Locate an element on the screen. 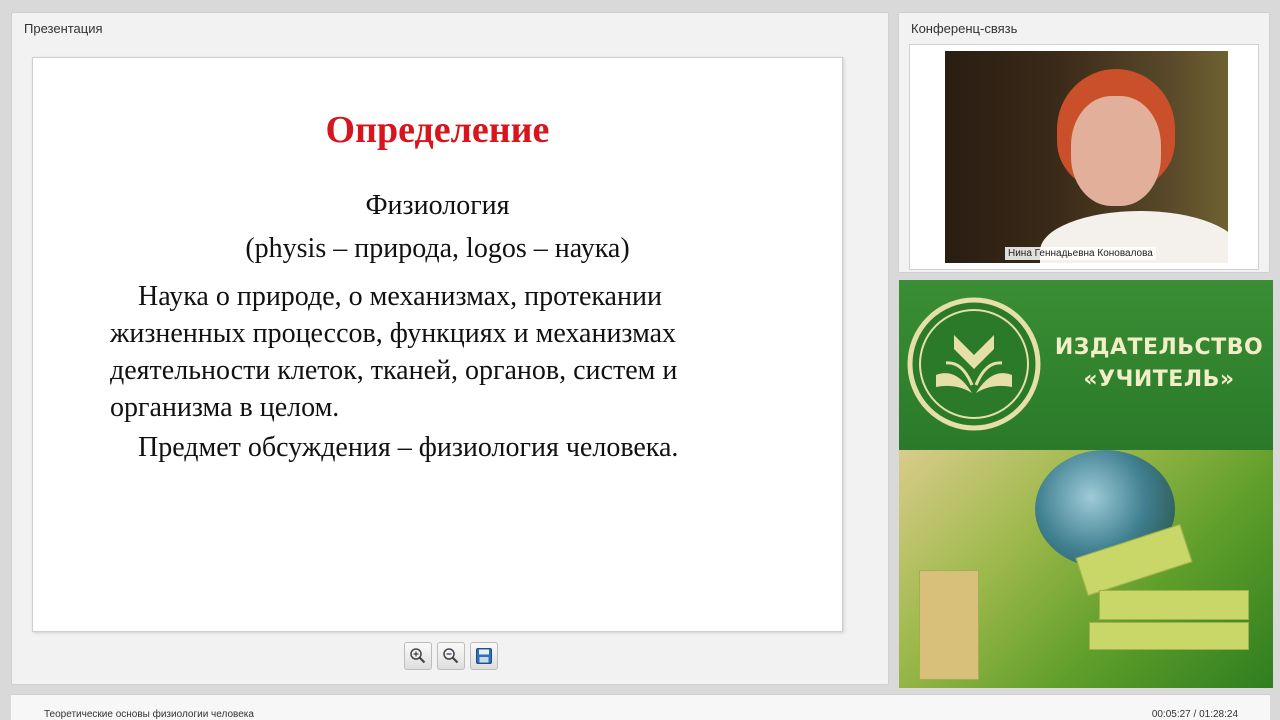 This screenshot has height=720, width=1280. publisher-name-line1: ИЗДАТЕЛЬСТВО is located at coordinates (1159, 347).